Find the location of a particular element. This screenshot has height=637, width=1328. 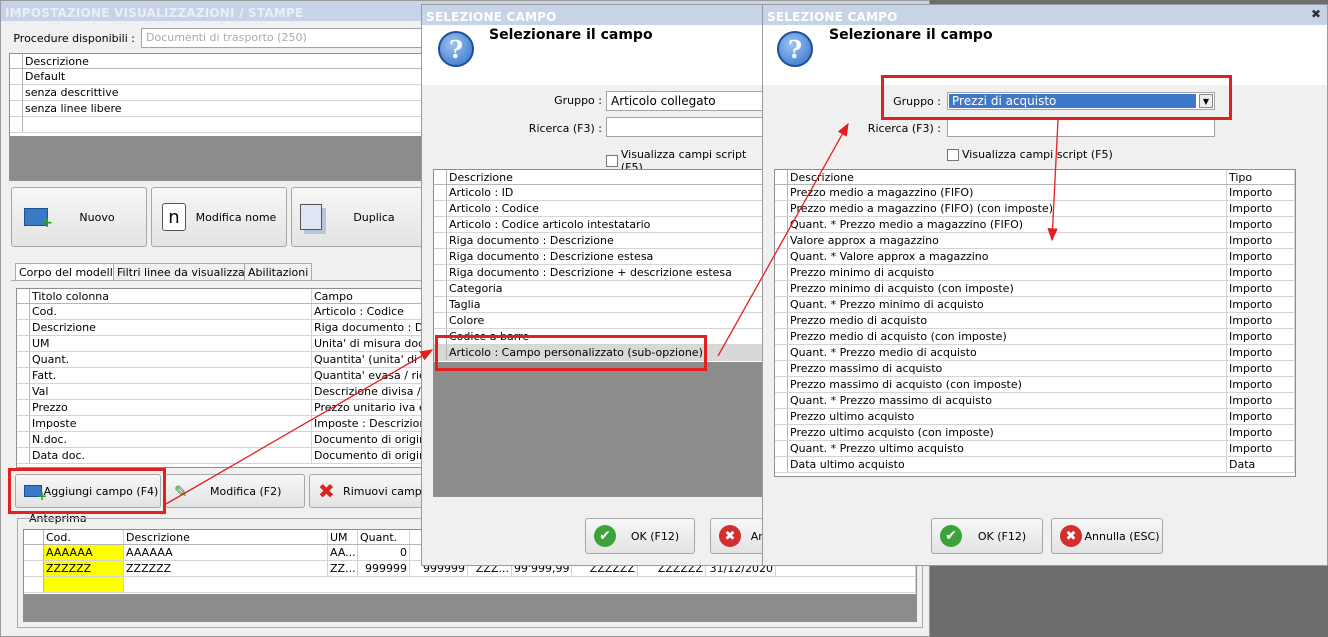

column-row: Val Descrizione divisa / val is located at coordinates (222, 392).